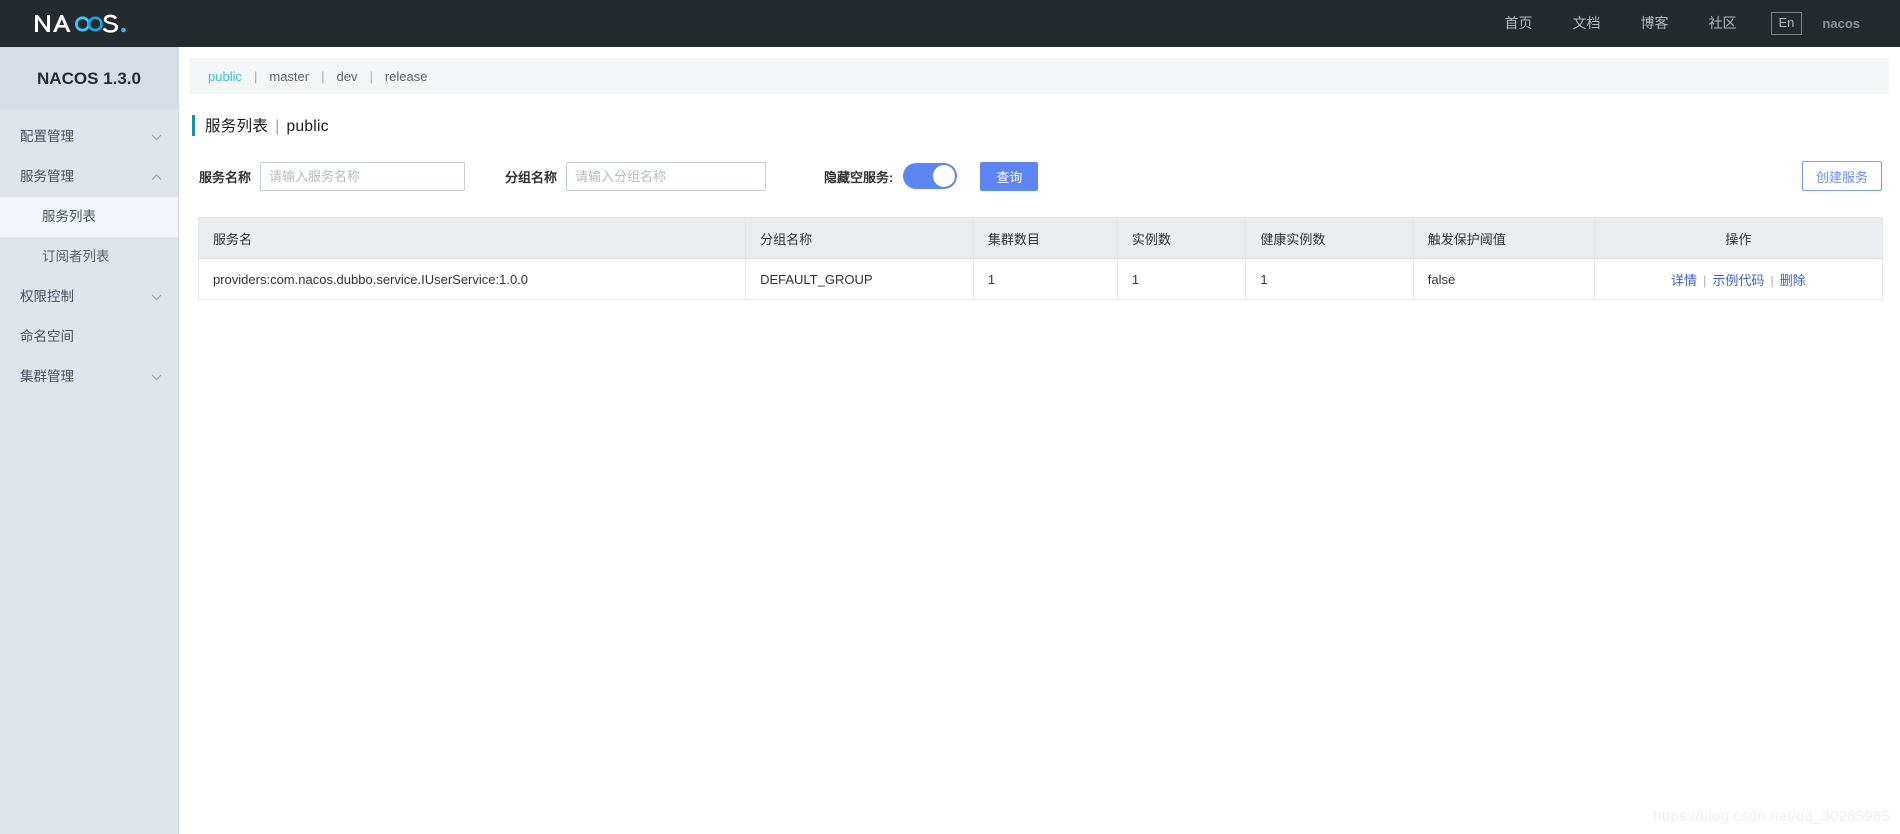 Image resolution: width=1900 pixels, height=834 pixels. Describe the element at coordinates (89, 337) in the screenshot. I see `sidebar-item-namespace: 命名空间` at that location.